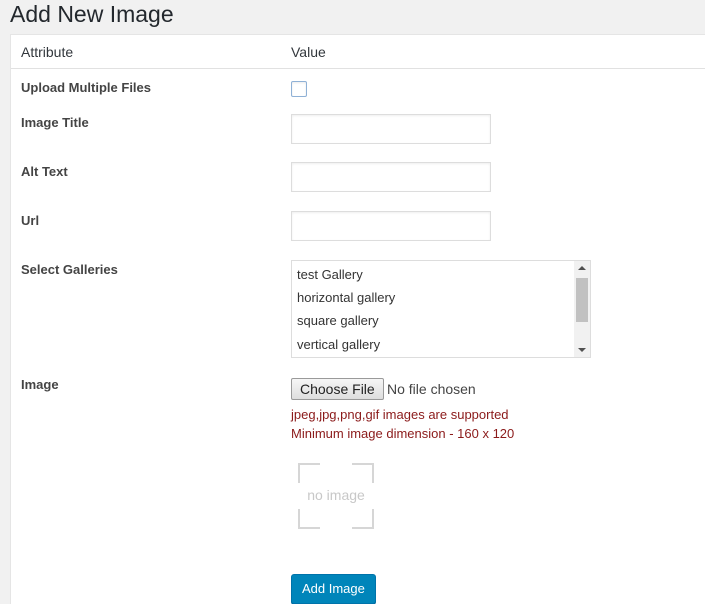  Describe the element at coordinates (431, 389) in the screenshot. I see `no-file-chosen-text: No file chosen` at that location.